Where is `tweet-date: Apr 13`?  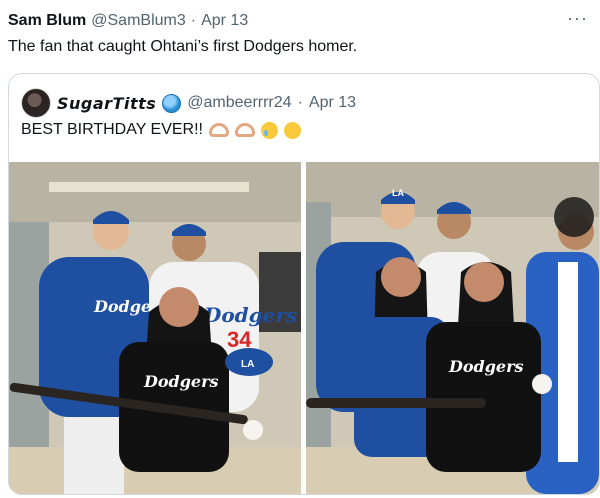 tweet-date: Apr 13 is located at coordinates (224, 21).